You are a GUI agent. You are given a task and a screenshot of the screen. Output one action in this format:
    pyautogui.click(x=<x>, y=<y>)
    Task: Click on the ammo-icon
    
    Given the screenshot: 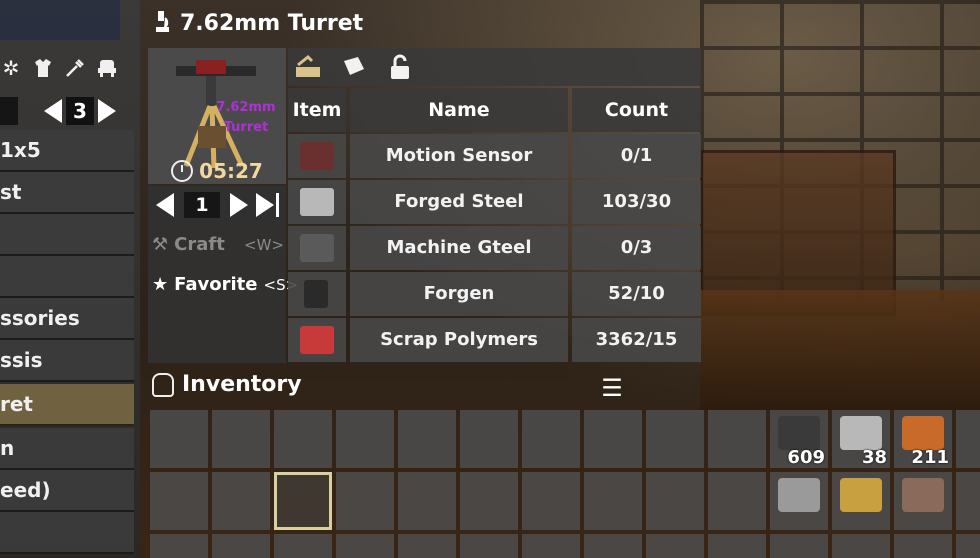 What is the action you would take?
    pyautogui.click(x=861, y=495)
    